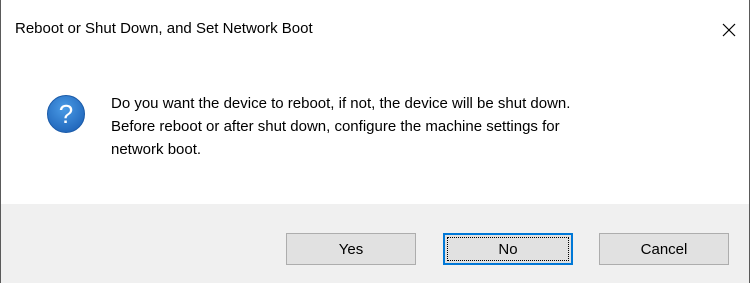  I want to click on close-icon, so click(729, 30).